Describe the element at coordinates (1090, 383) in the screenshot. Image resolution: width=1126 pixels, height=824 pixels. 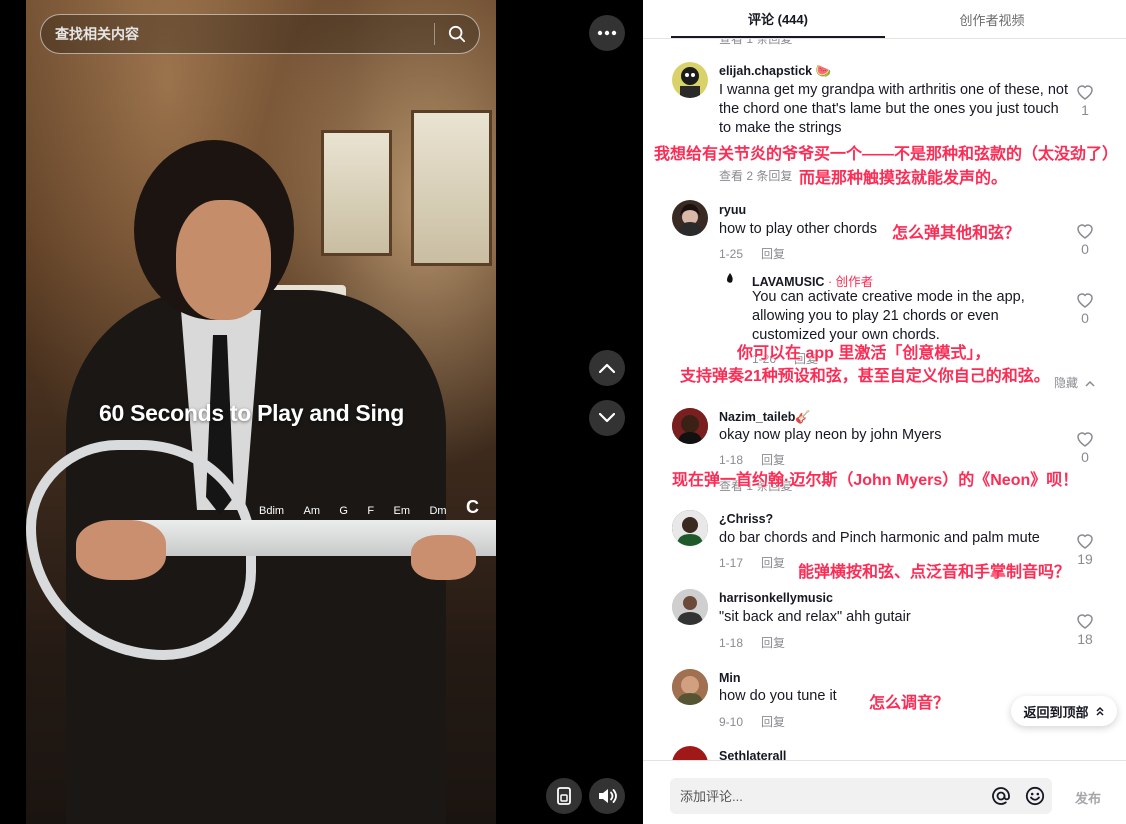
I see `chevron-up-icon` at that location.